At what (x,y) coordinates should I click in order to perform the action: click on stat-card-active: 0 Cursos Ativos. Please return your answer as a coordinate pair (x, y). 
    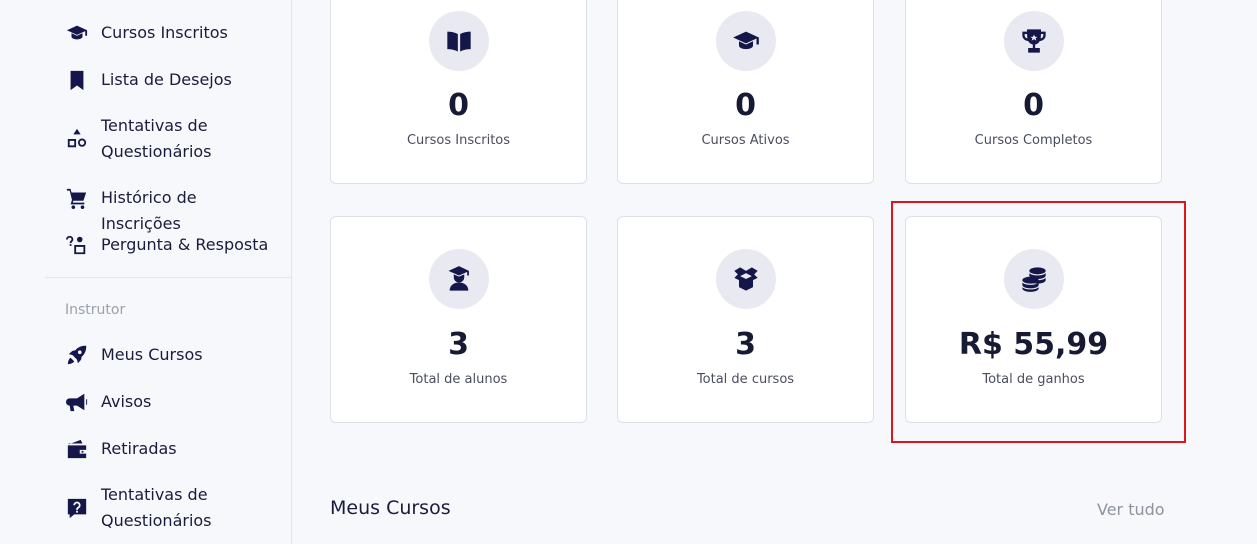
    Looking at the image, I should click on (745, 92).